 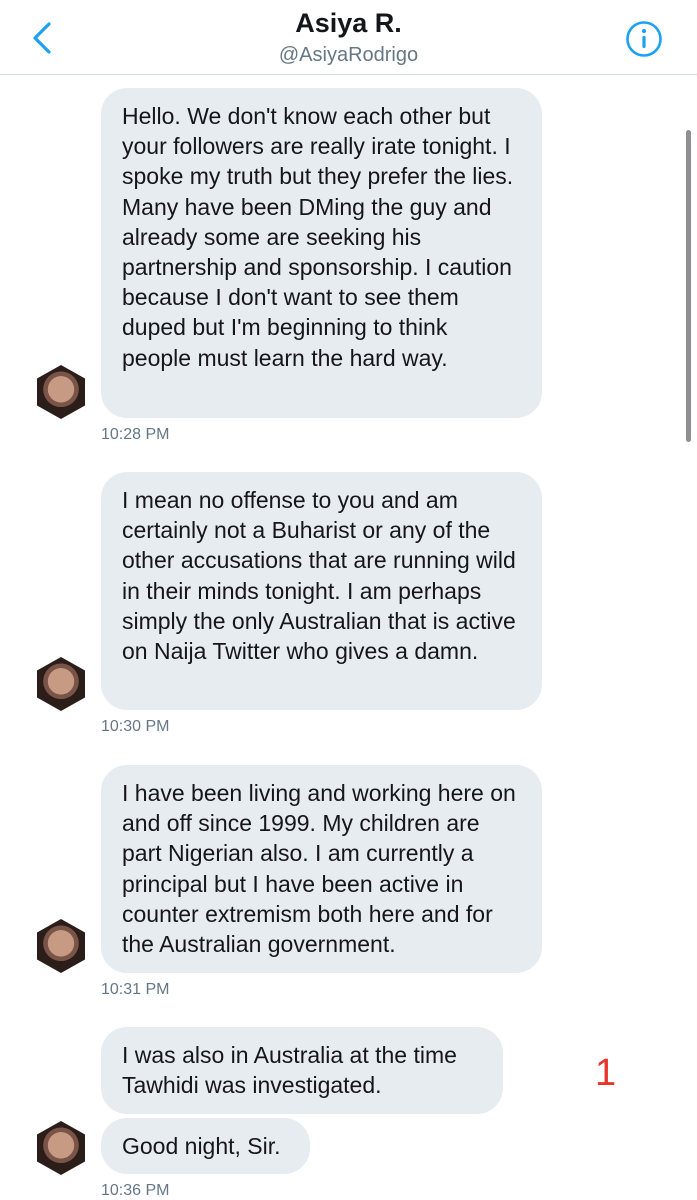 I want to click on message-text: Good night, Sir., so click(x=201, y=1146).